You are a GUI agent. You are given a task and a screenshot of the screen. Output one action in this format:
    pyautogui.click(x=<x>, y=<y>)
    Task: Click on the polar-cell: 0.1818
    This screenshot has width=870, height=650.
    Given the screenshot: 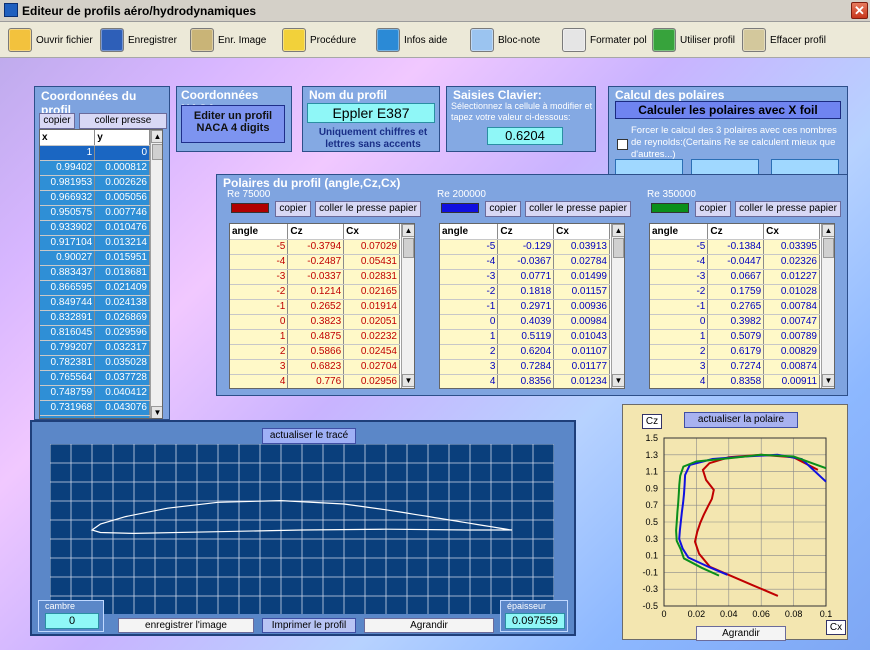 What is the action you would take?
    pyautogui.click(x=526, y=292)
    